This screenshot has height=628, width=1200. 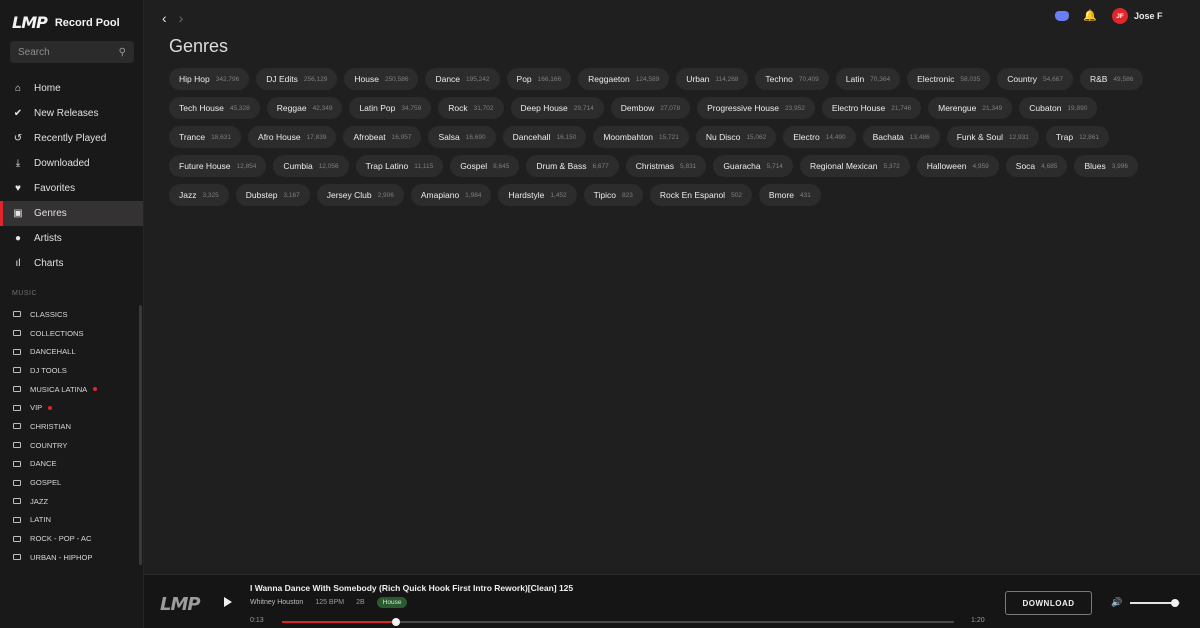 What do you see at coordinates (957, 166) in the screenshot?
I see `genre-chip: Halloween 4,959` at bounding box center [957, 166].